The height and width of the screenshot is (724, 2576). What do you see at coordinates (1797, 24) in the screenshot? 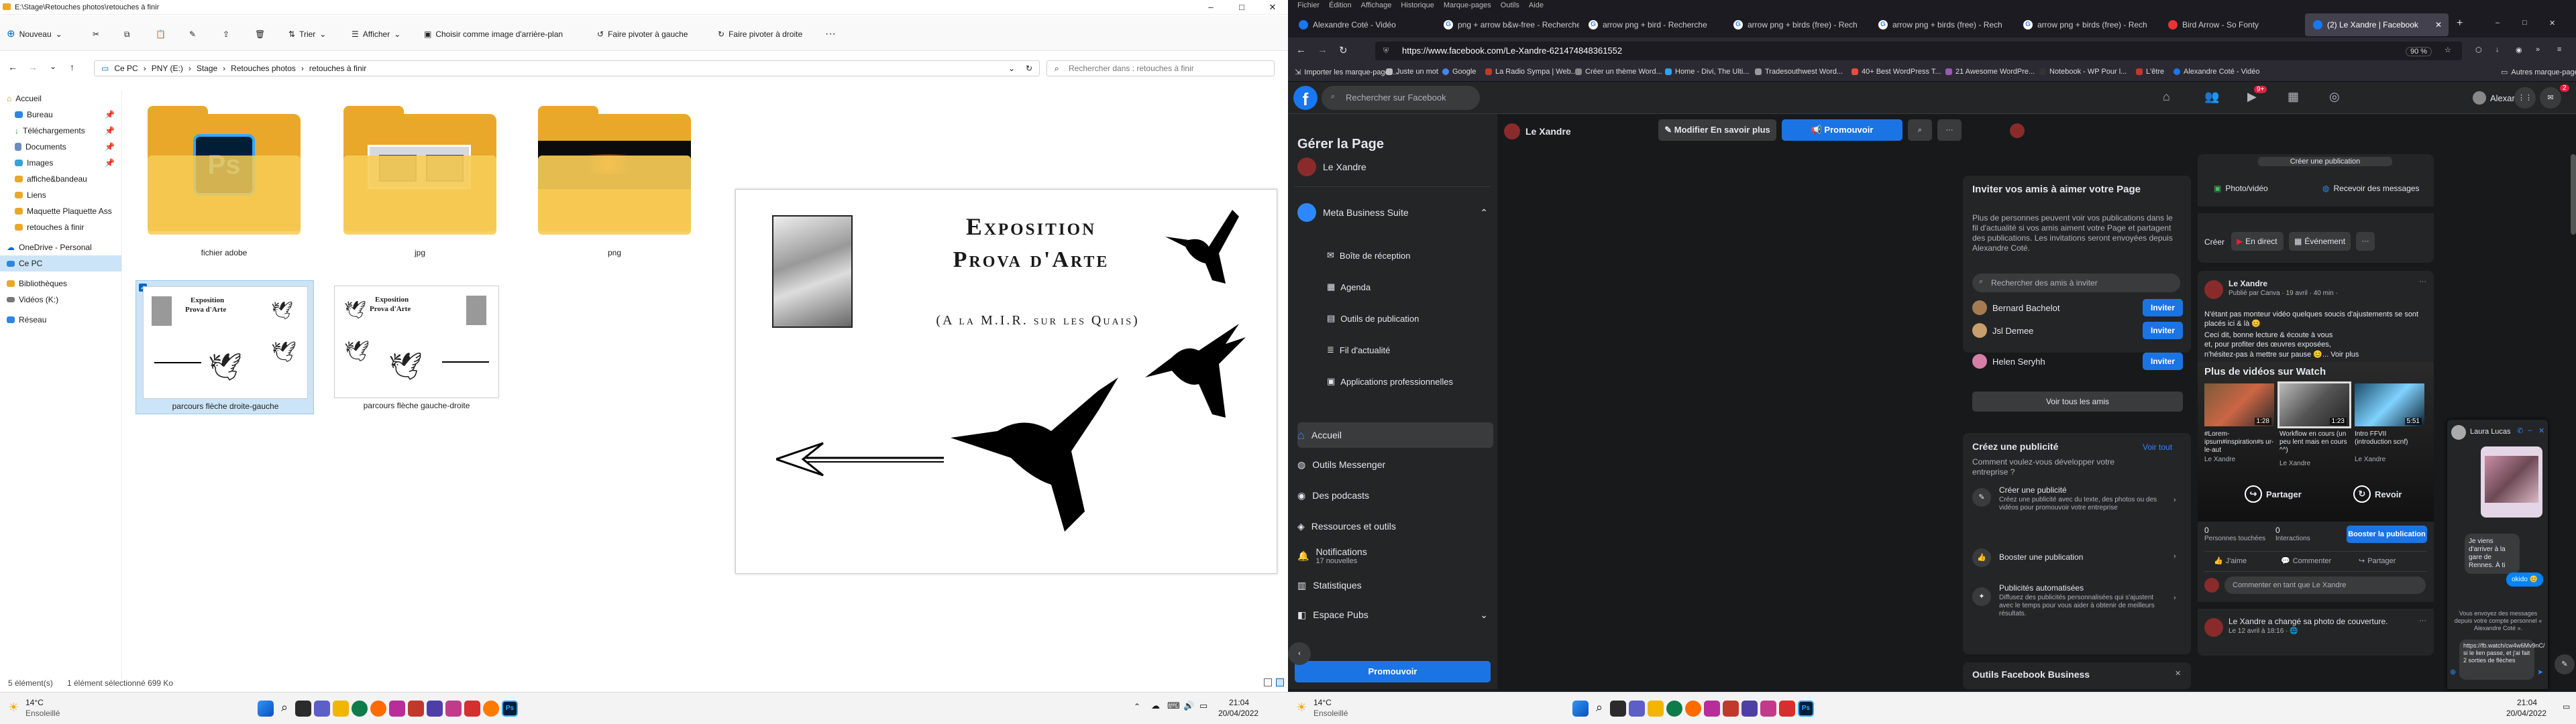
I see `tab: Garrow png + birds (free) - Rech` at bounding box center [1797, 24].